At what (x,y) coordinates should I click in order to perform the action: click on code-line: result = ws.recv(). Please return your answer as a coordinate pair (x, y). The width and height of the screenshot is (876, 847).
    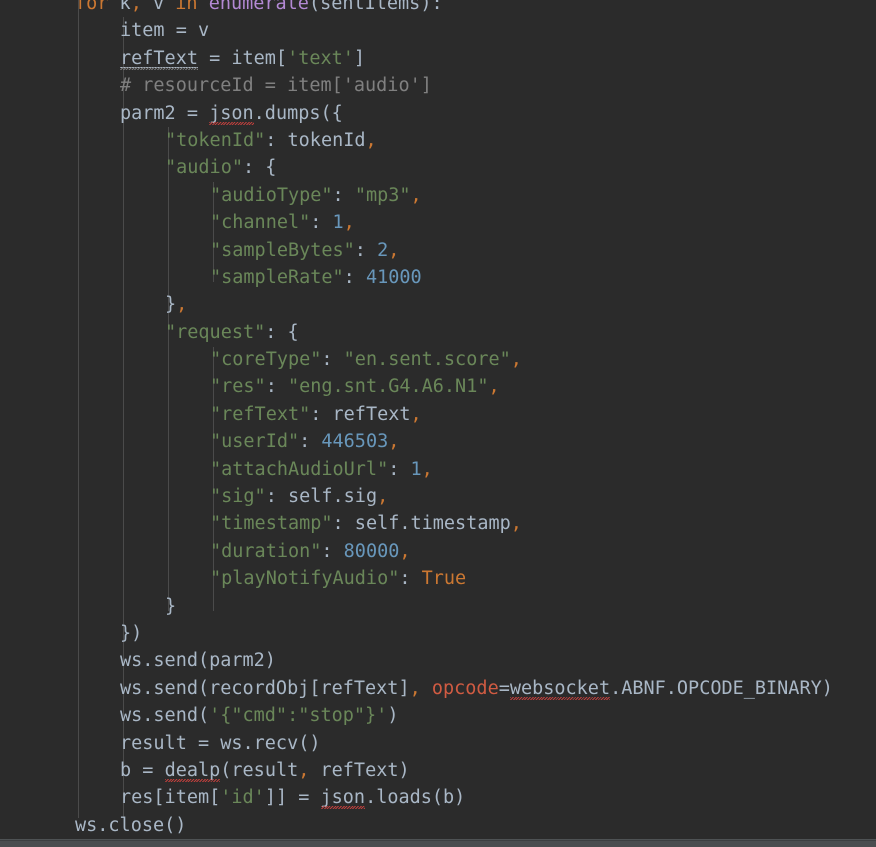
    Looking at the image, I should click on (438, 743).